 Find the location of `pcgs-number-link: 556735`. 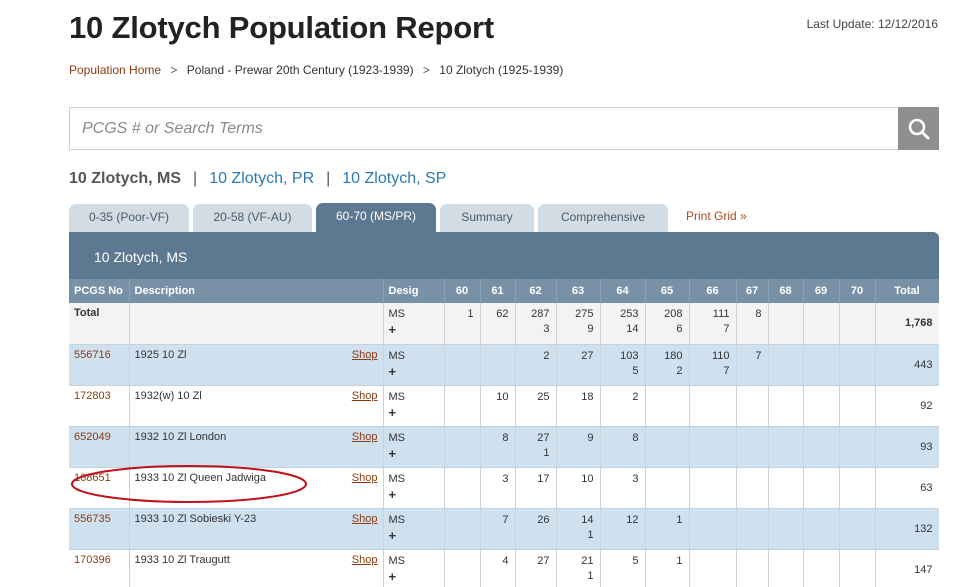

pcgs-number-link: 556735 is located at coordinates (92, 519).